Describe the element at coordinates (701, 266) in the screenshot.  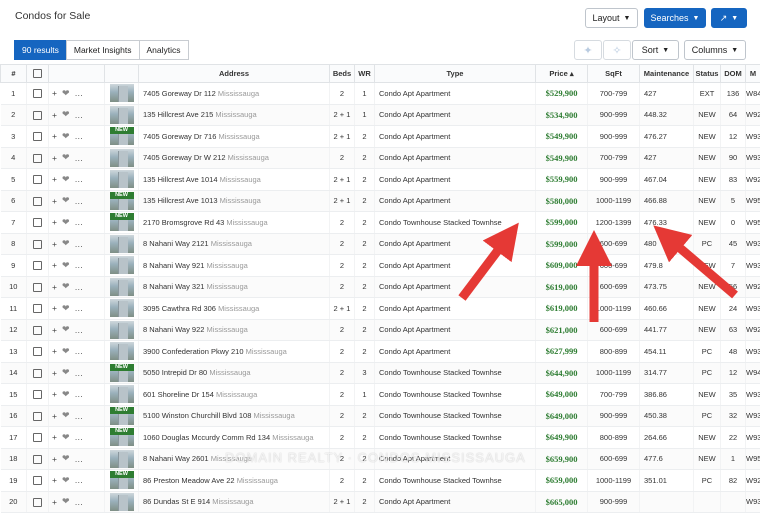
I see `arrow-maintenance` at that location.